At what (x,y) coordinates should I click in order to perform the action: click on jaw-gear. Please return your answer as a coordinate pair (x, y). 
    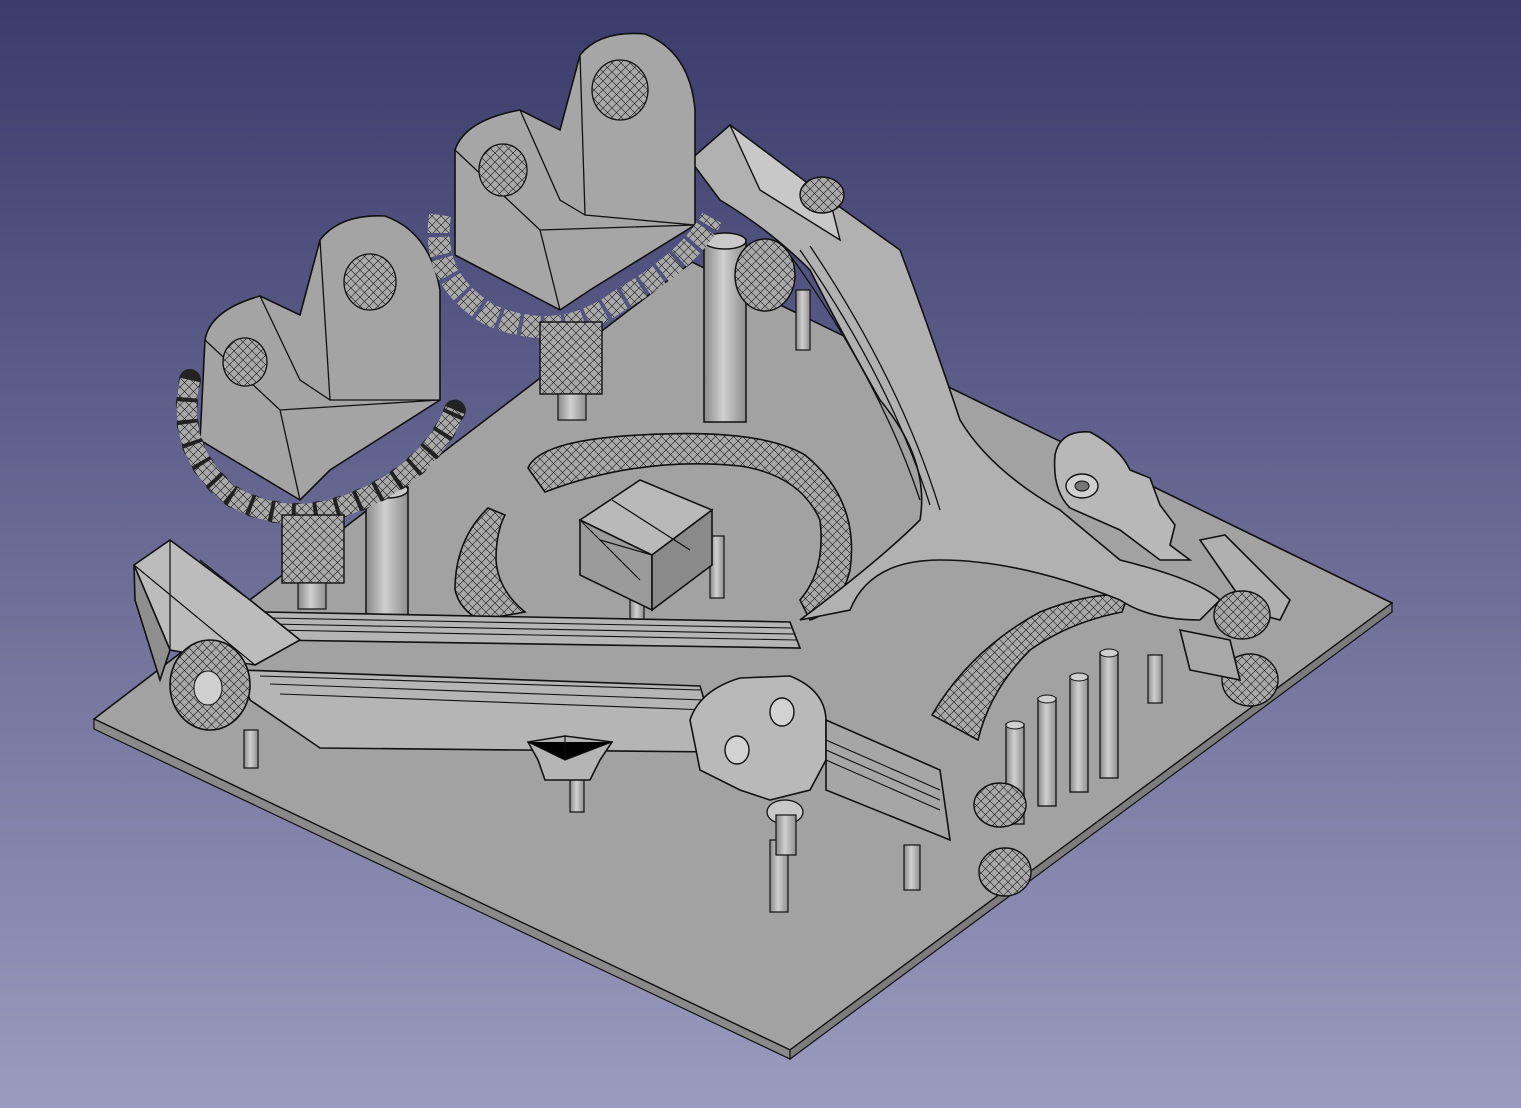
    Looking at the image, I should click on (1242, 615).